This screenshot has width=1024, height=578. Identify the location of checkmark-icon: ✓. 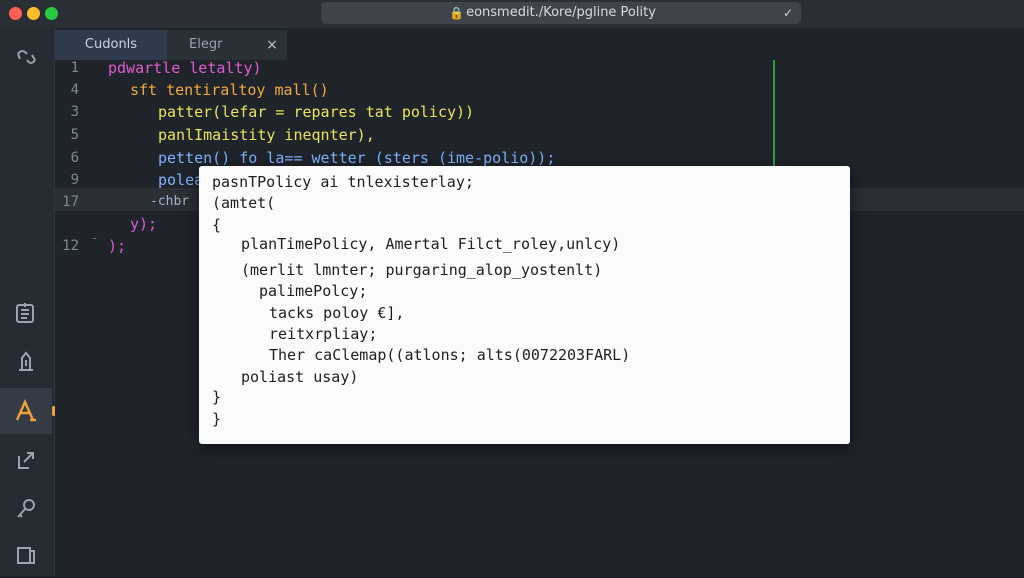
(788, 13).